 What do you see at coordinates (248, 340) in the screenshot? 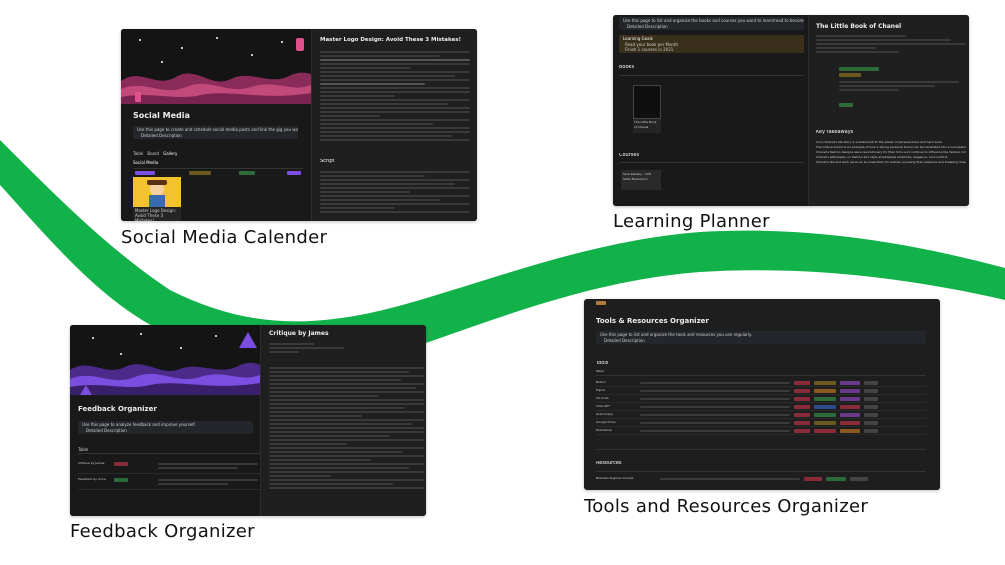
I see `warning-icon` at bounding box center [248, 340].